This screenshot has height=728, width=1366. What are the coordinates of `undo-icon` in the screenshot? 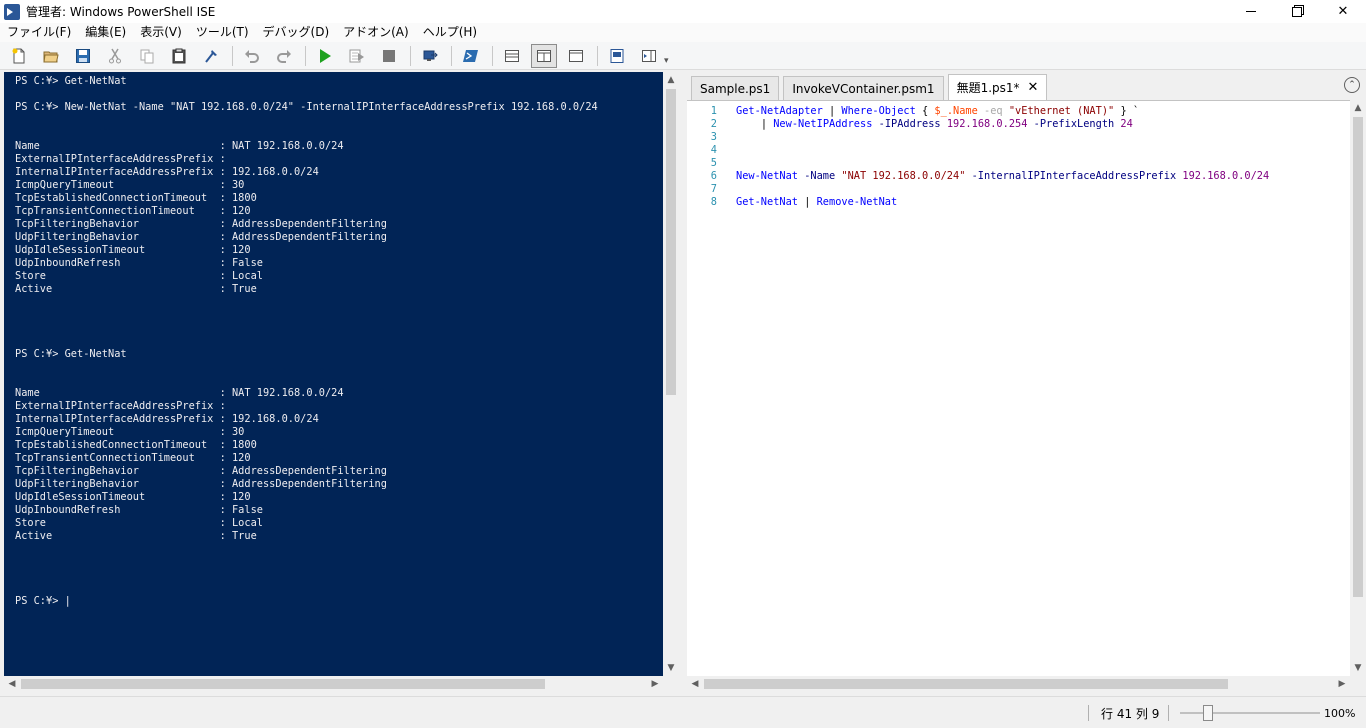 It's located at (252, 56).